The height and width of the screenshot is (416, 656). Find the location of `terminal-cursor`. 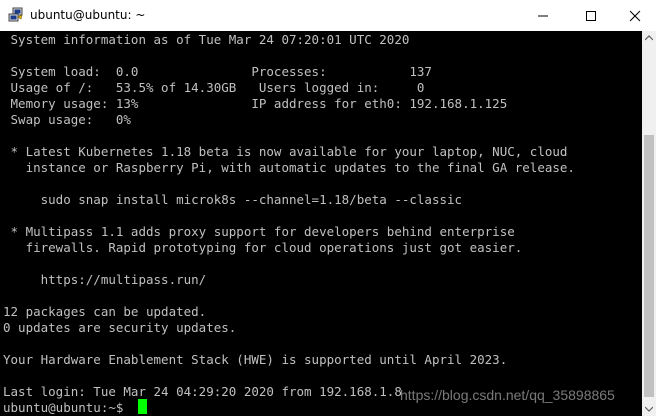

terminal-cursor is located at coordinates (142, 406).